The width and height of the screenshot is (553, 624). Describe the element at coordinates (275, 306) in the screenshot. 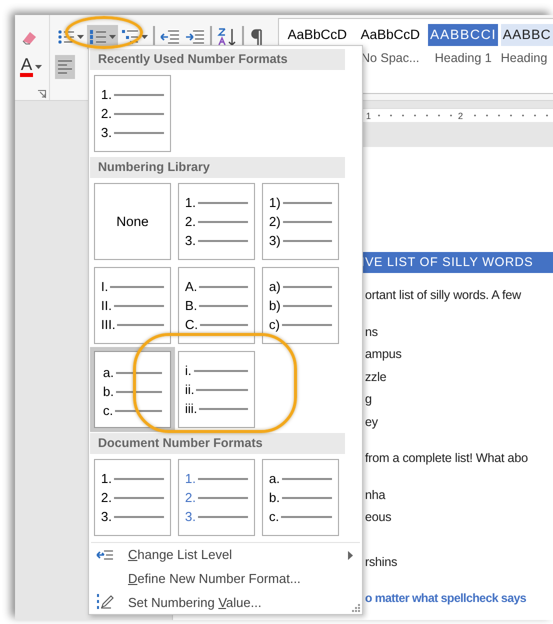

I see `list-marker: b)` at that location.